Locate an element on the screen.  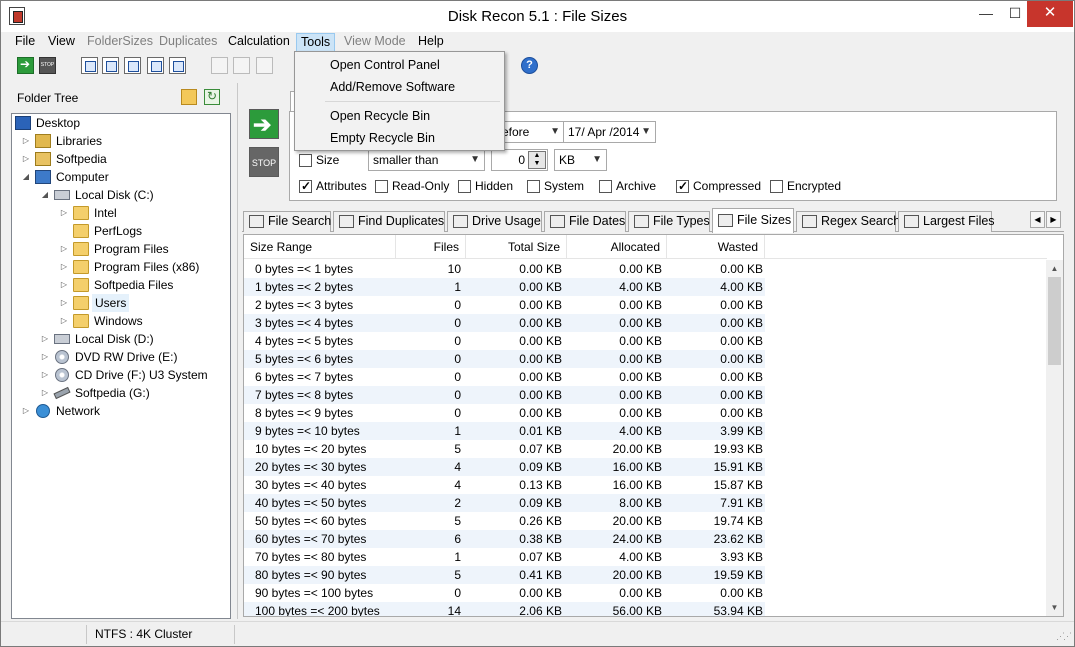
column-wasted: Wasted is located at coordinates (716, 247).